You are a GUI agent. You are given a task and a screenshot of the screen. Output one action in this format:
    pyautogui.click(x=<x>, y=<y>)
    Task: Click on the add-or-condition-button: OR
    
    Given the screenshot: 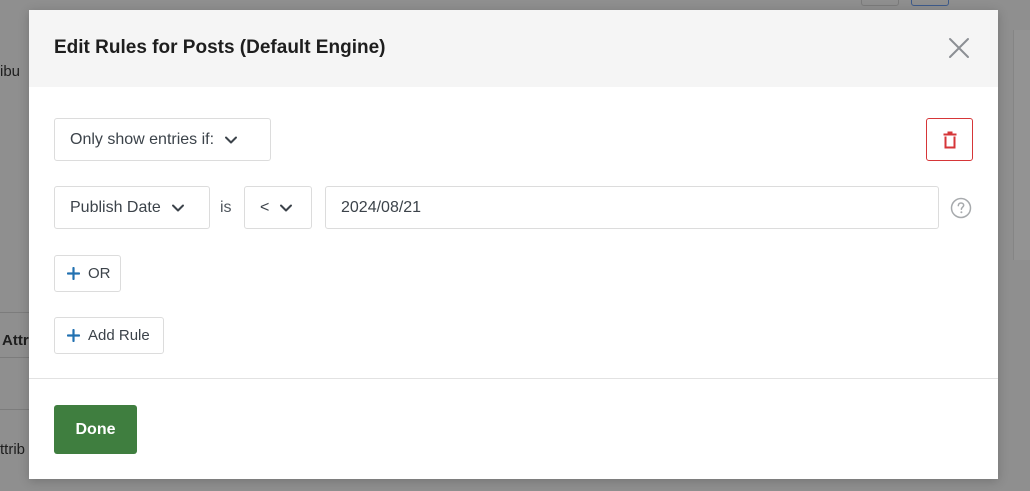 What is the action you would take?
    pyautogui.click(x=87, y=273)
    